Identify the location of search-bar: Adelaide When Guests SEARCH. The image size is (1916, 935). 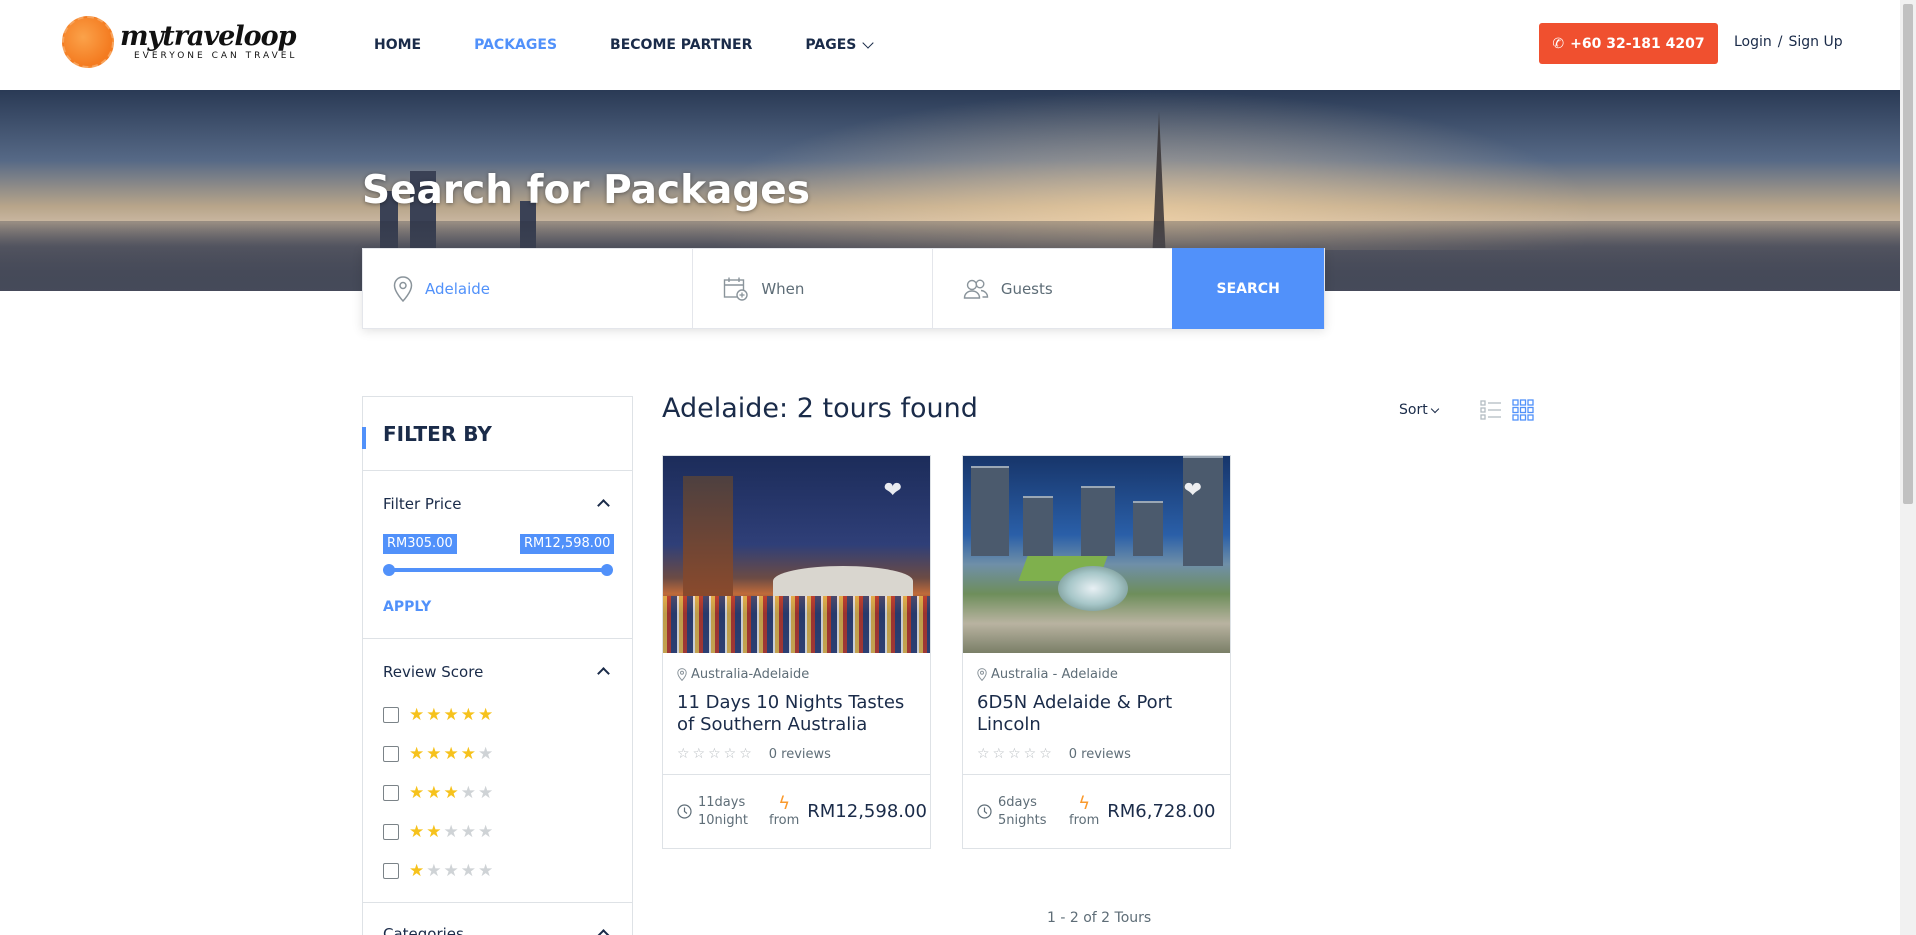
(843, 288).